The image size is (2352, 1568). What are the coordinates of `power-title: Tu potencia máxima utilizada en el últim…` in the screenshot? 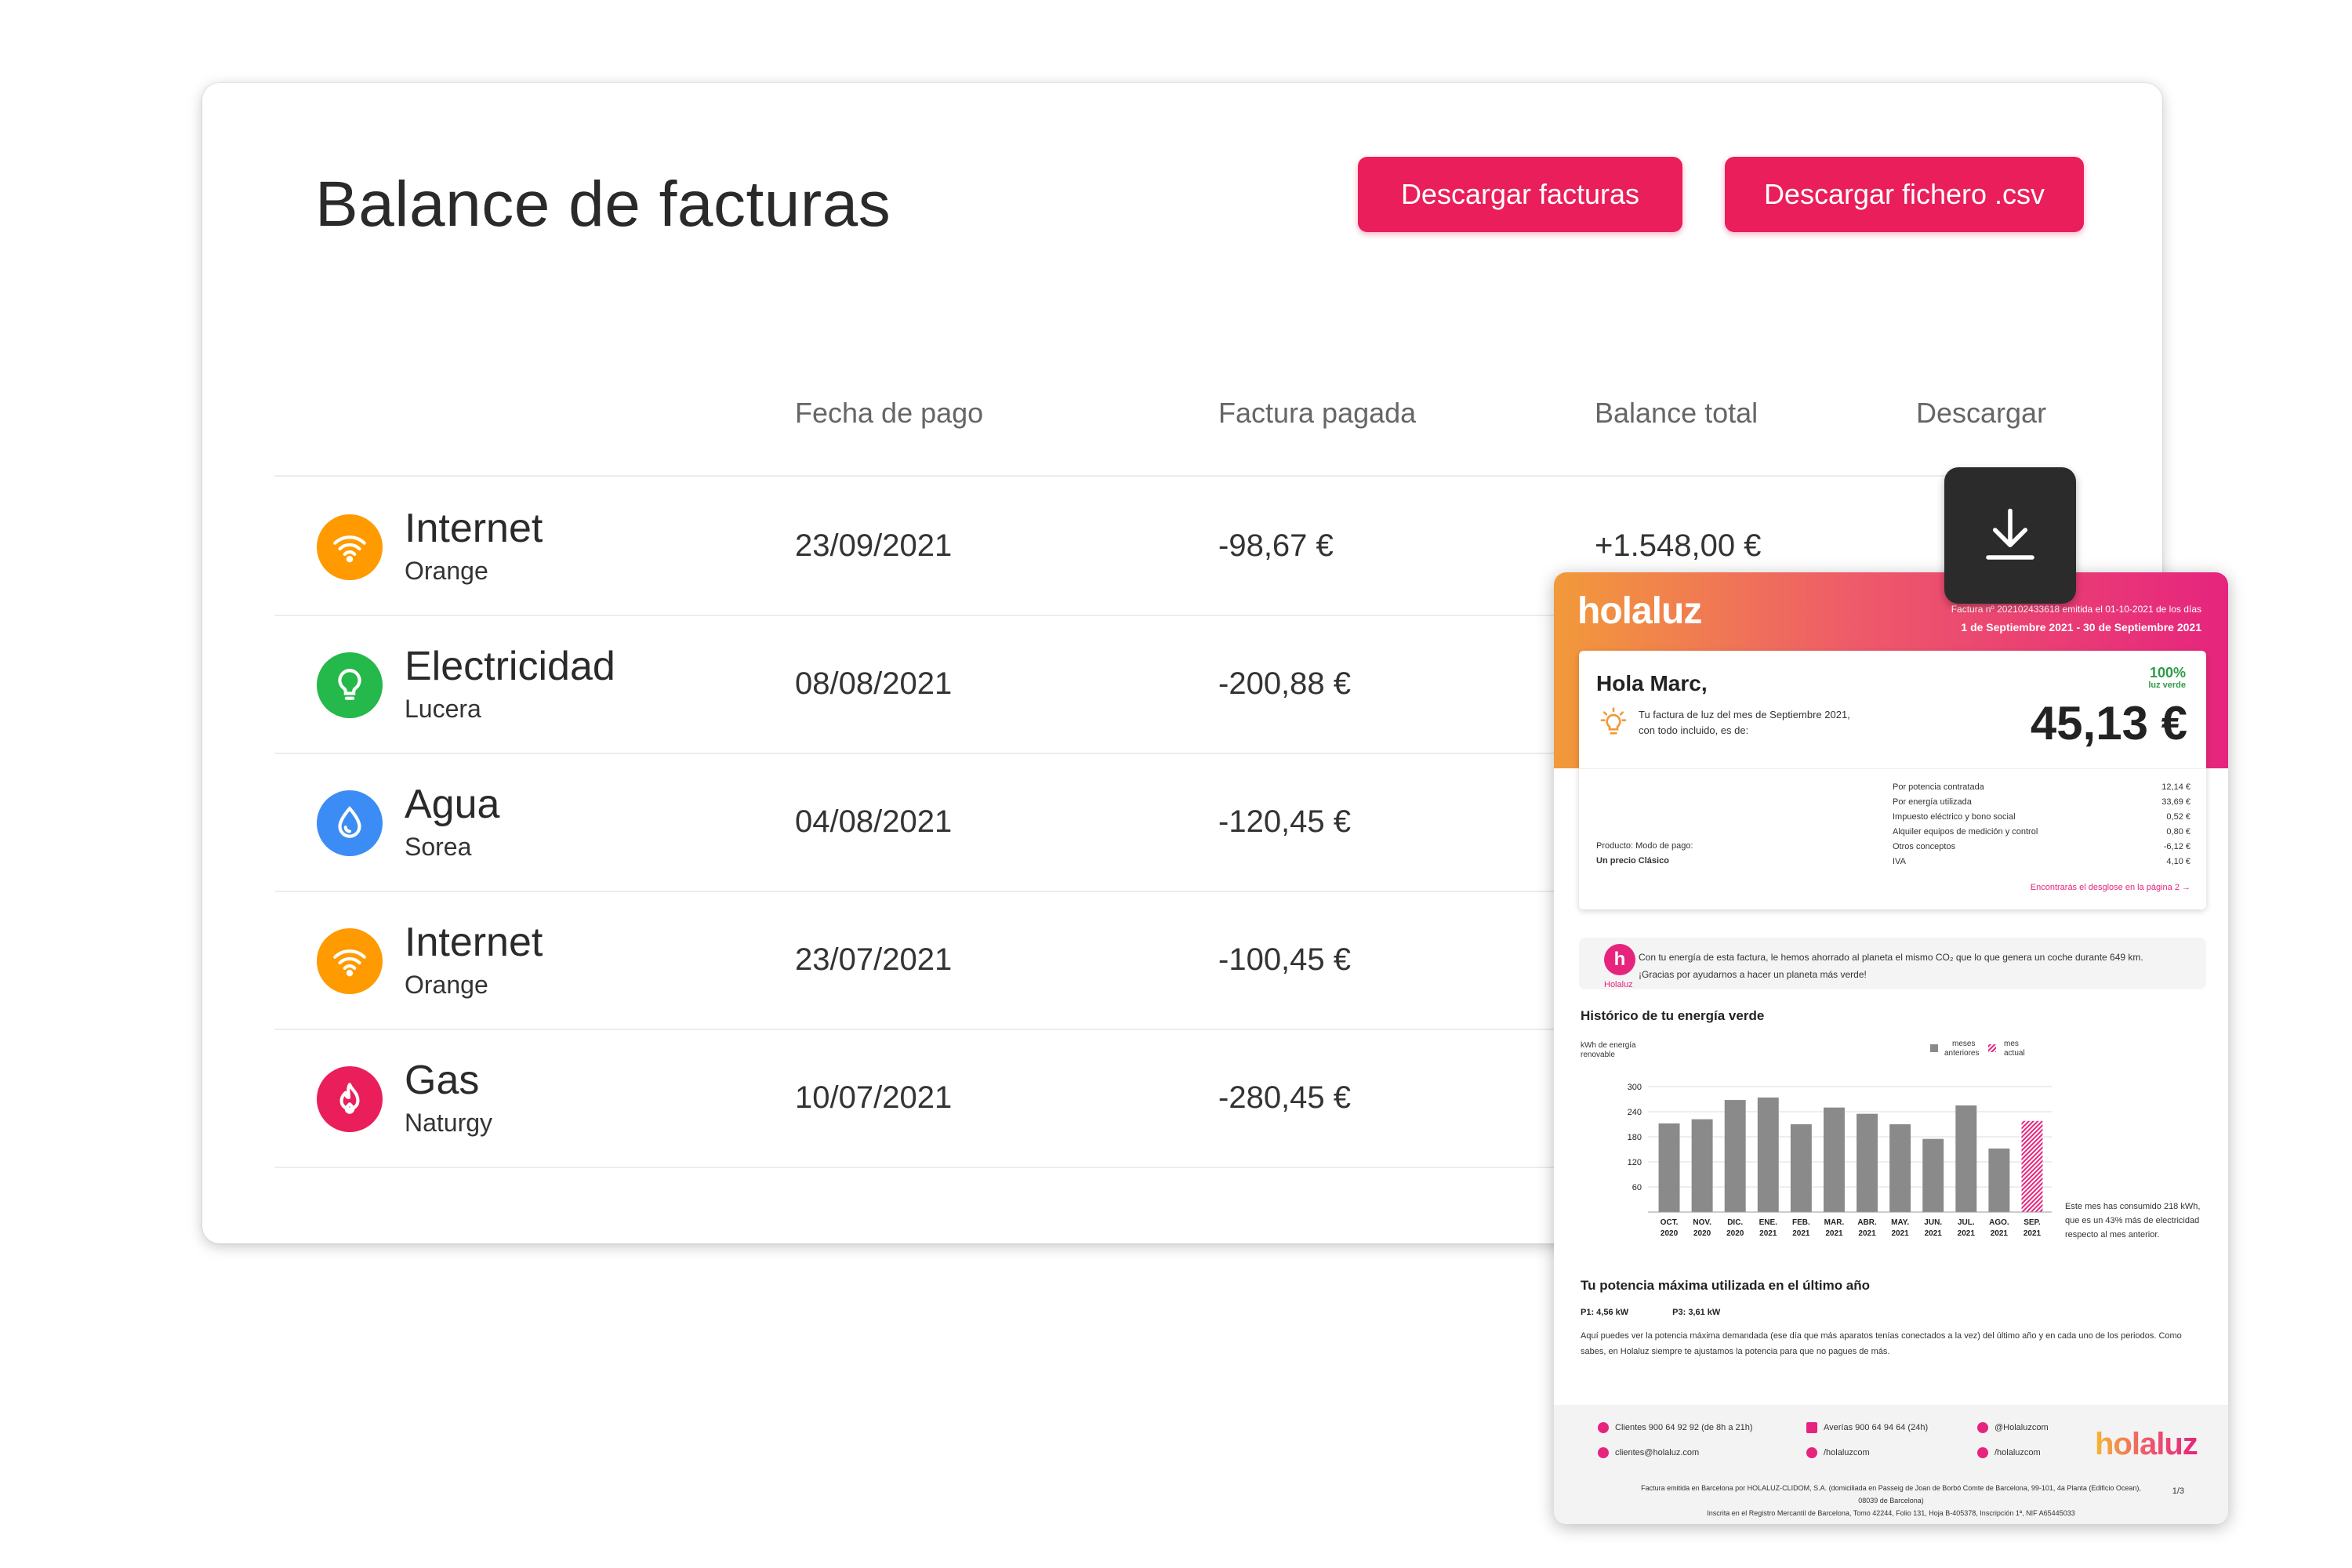 It's located at (1726, 1285).